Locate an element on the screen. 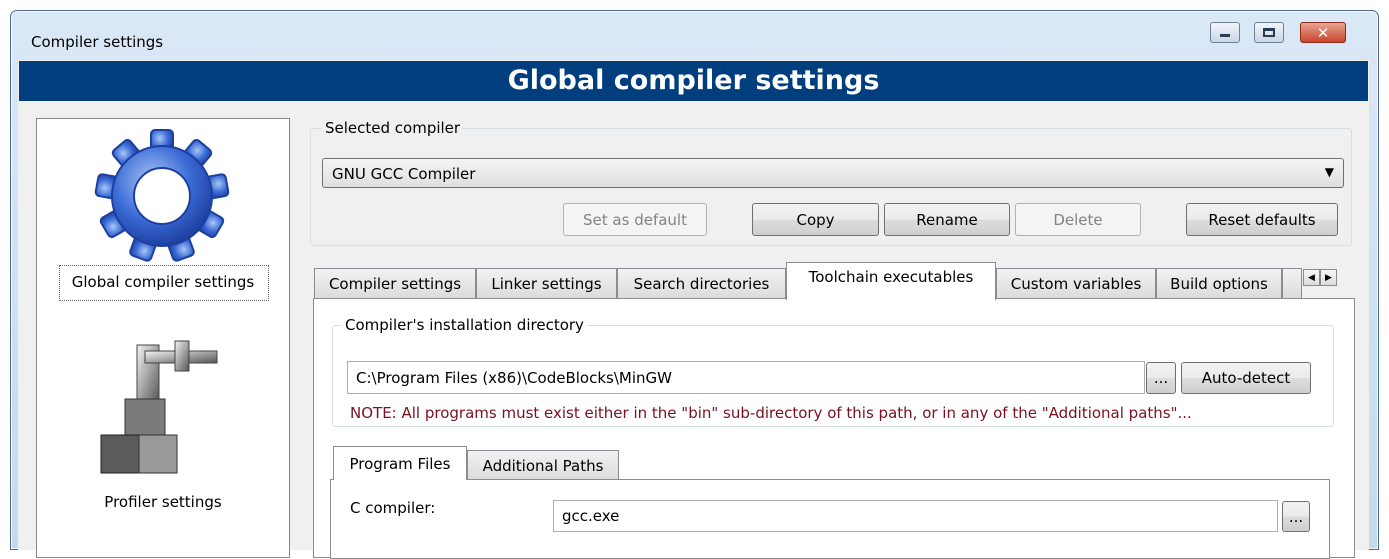 The width and height of the screenshot is (1389, 559). minimize-button is located at coordinates (1225, 32).